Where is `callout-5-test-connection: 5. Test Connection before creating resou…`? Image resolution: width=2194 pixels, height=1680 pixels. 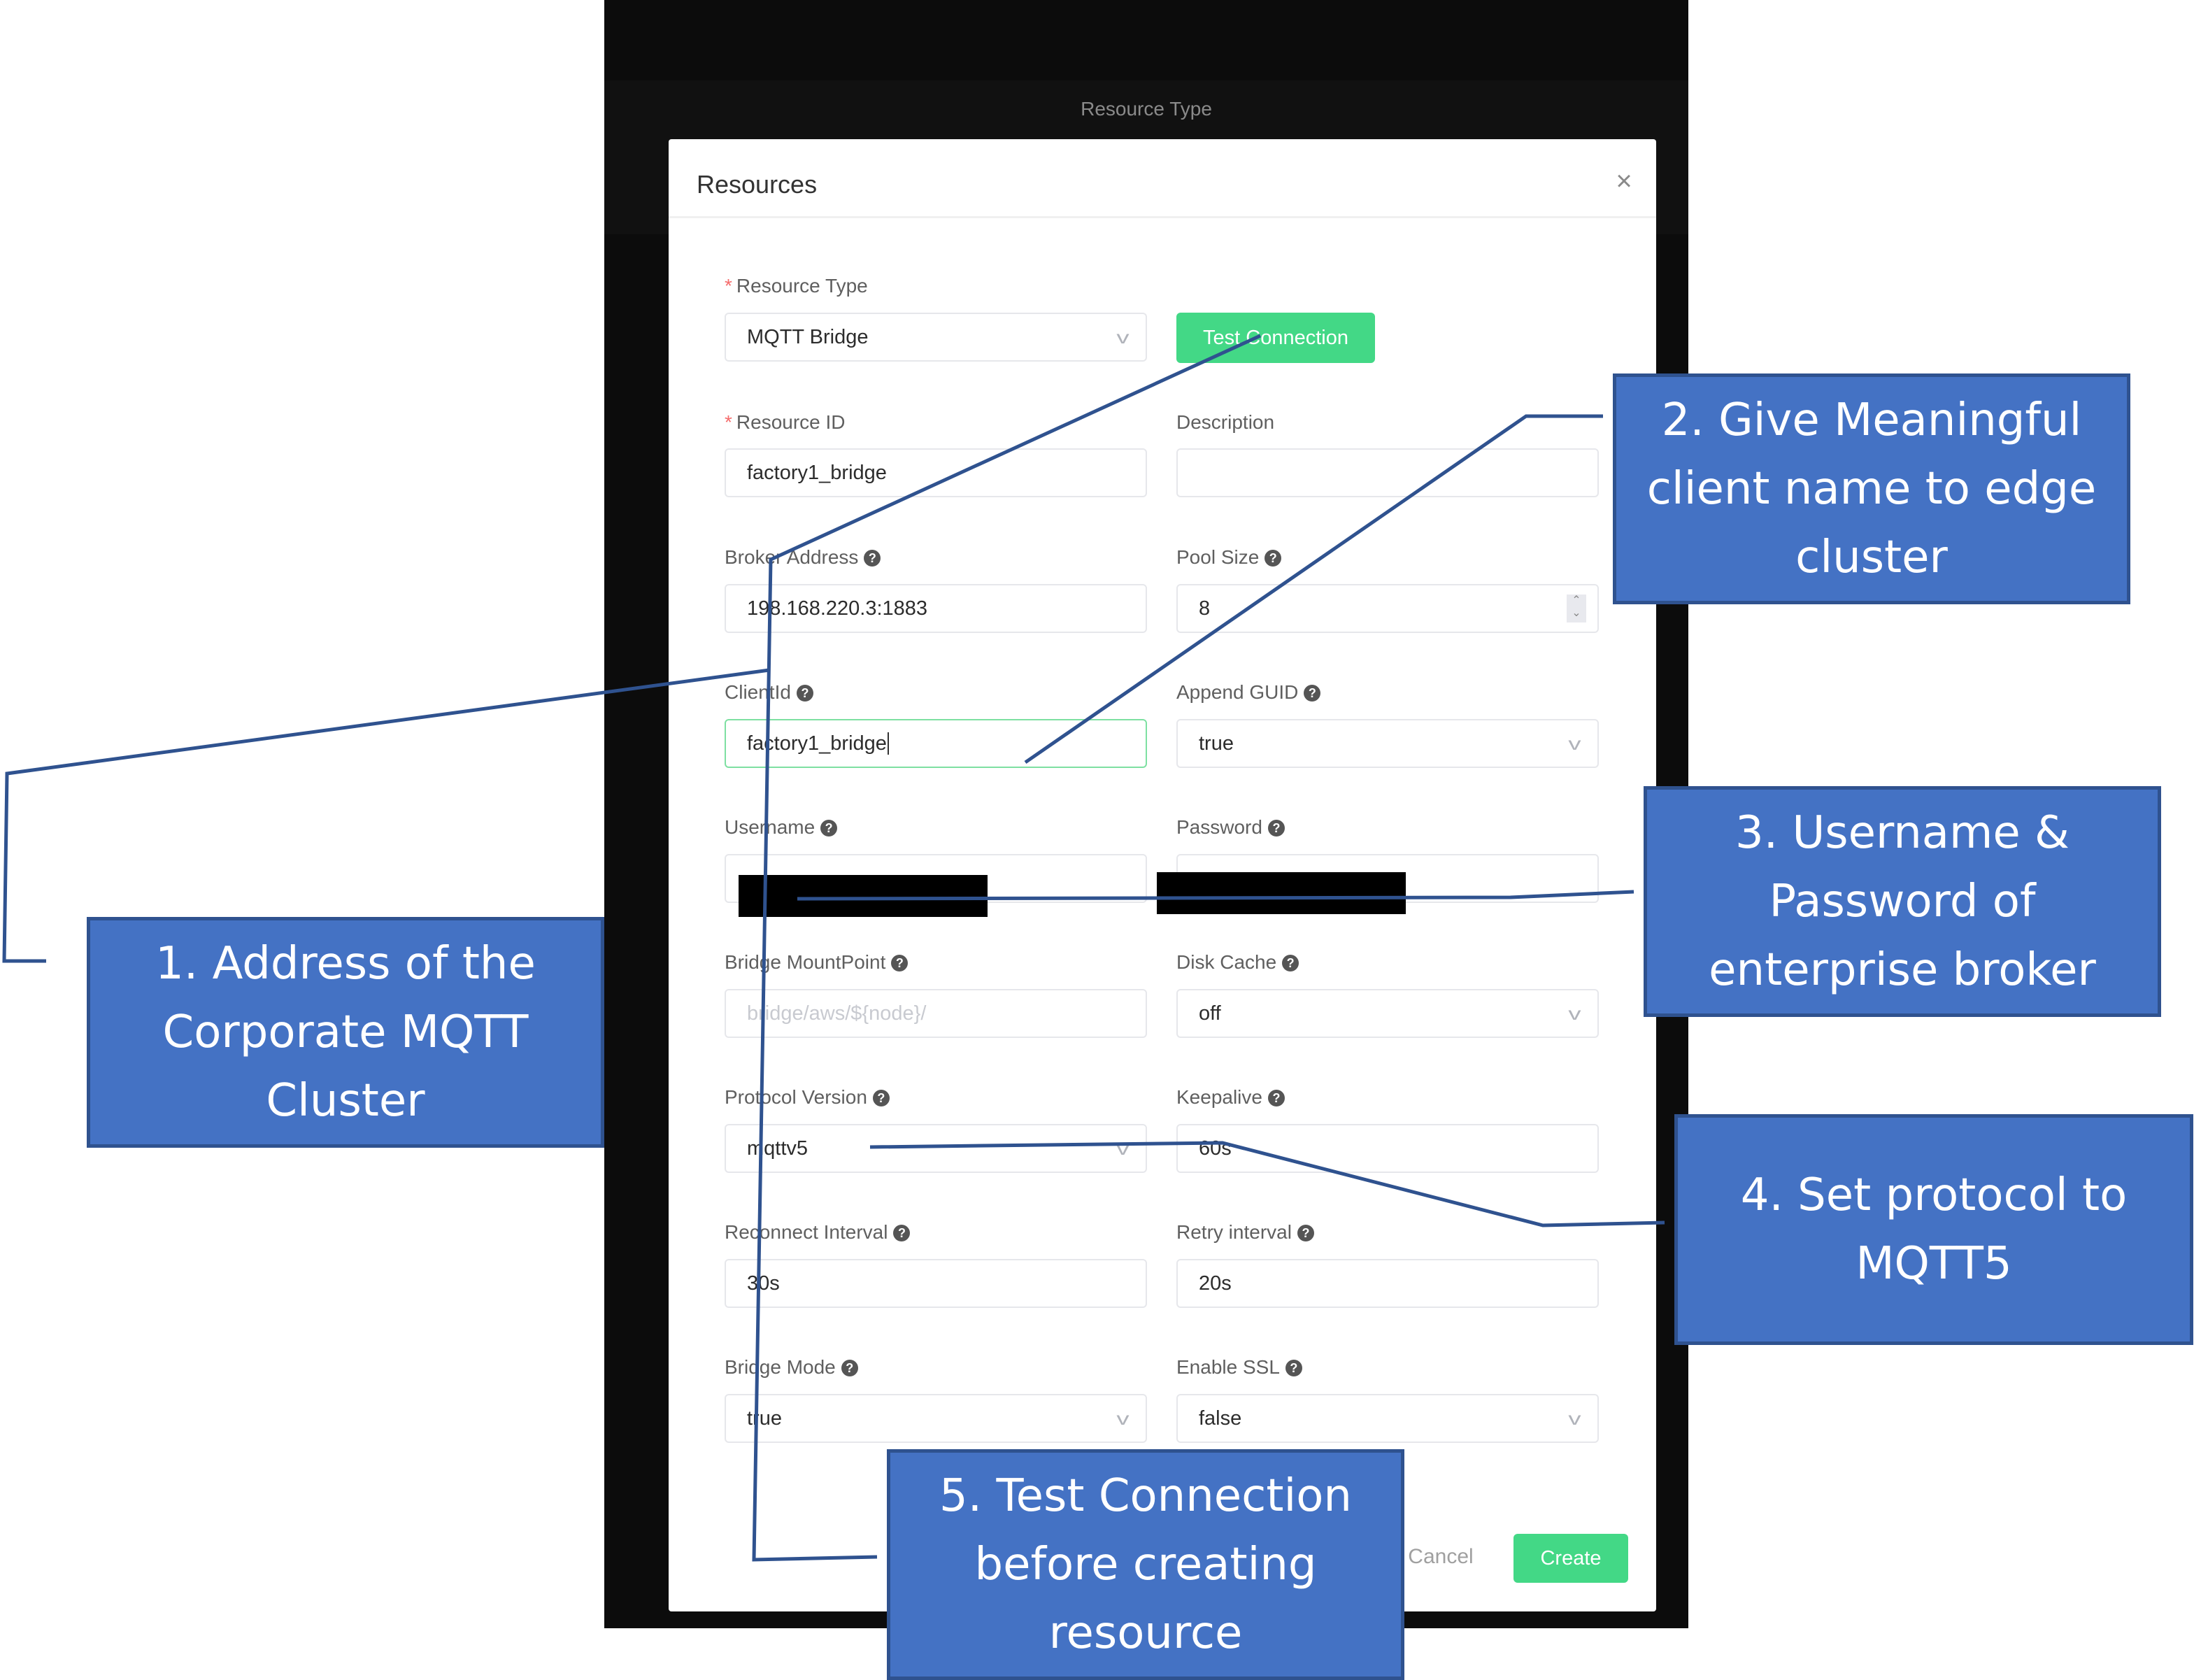 callout-5-test-connection: 5. Test Connection before creating resou… is located at coordinates (1145, 1565).